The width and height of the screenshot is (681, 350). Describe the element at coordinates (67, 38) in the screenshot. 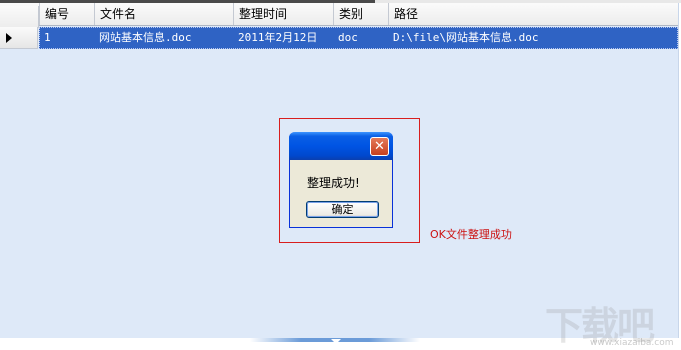

I see `cell-id: 1` at that location.